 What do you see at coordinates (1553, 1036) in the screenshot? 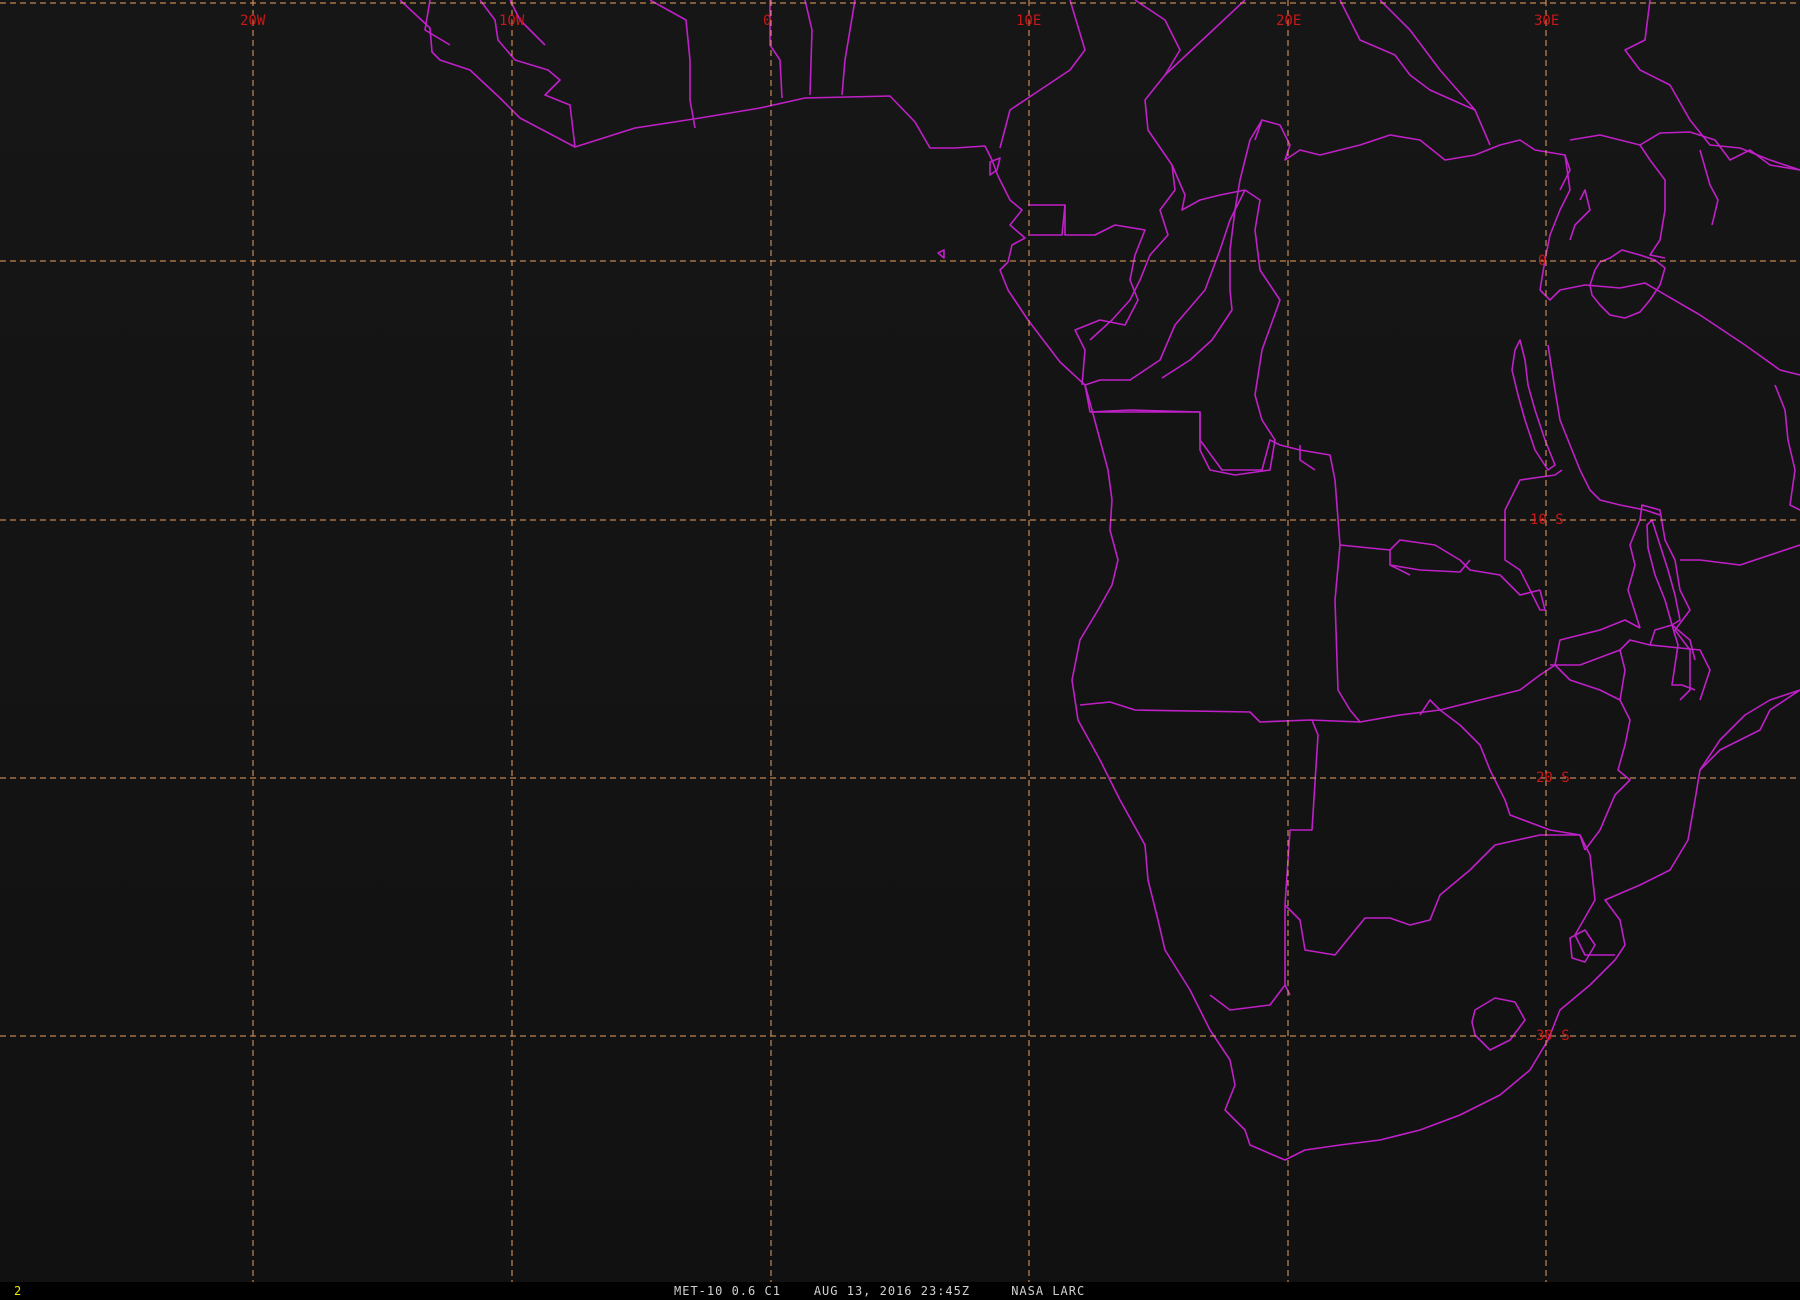
I see `lat-label-30s: 30 S` at bounding box center [1553, 1036].